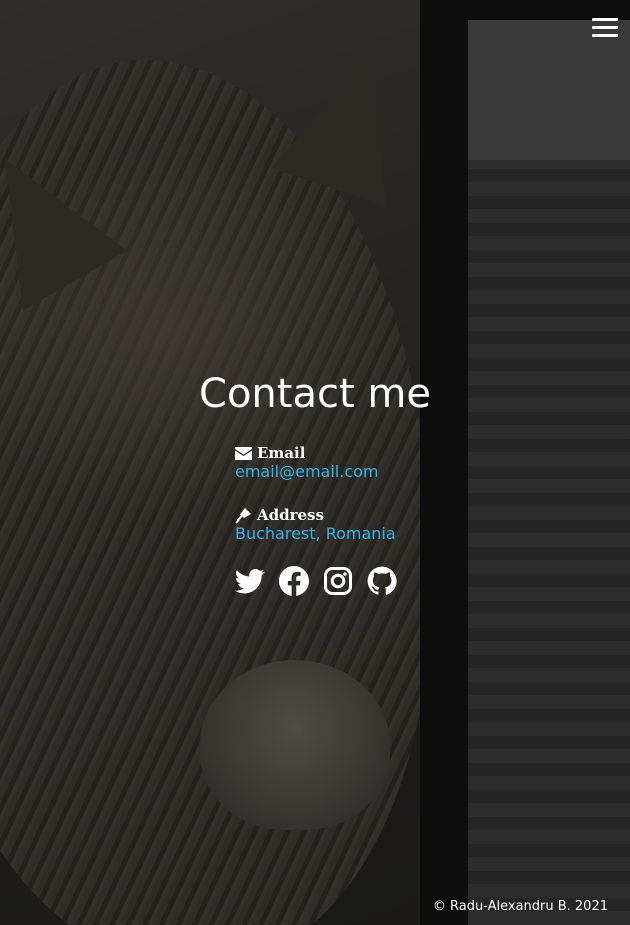 This screenshot has height=925, width=630. Describe the element at coordinates (281, 453) in the screenshot. I see `email-label: Email` at that location.